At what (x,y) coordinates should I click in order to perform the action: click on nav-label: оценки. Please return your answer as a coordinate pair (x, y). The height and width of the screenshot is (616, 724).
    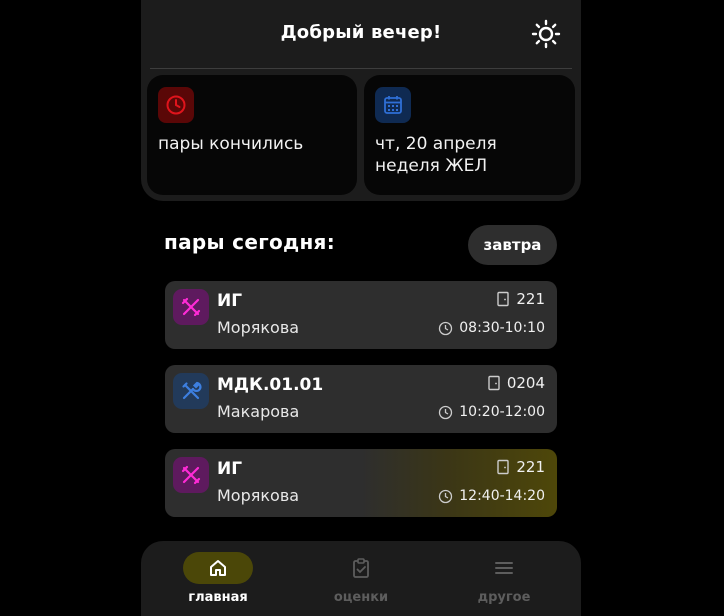
    Looking at the image, I should click on (361, 597).